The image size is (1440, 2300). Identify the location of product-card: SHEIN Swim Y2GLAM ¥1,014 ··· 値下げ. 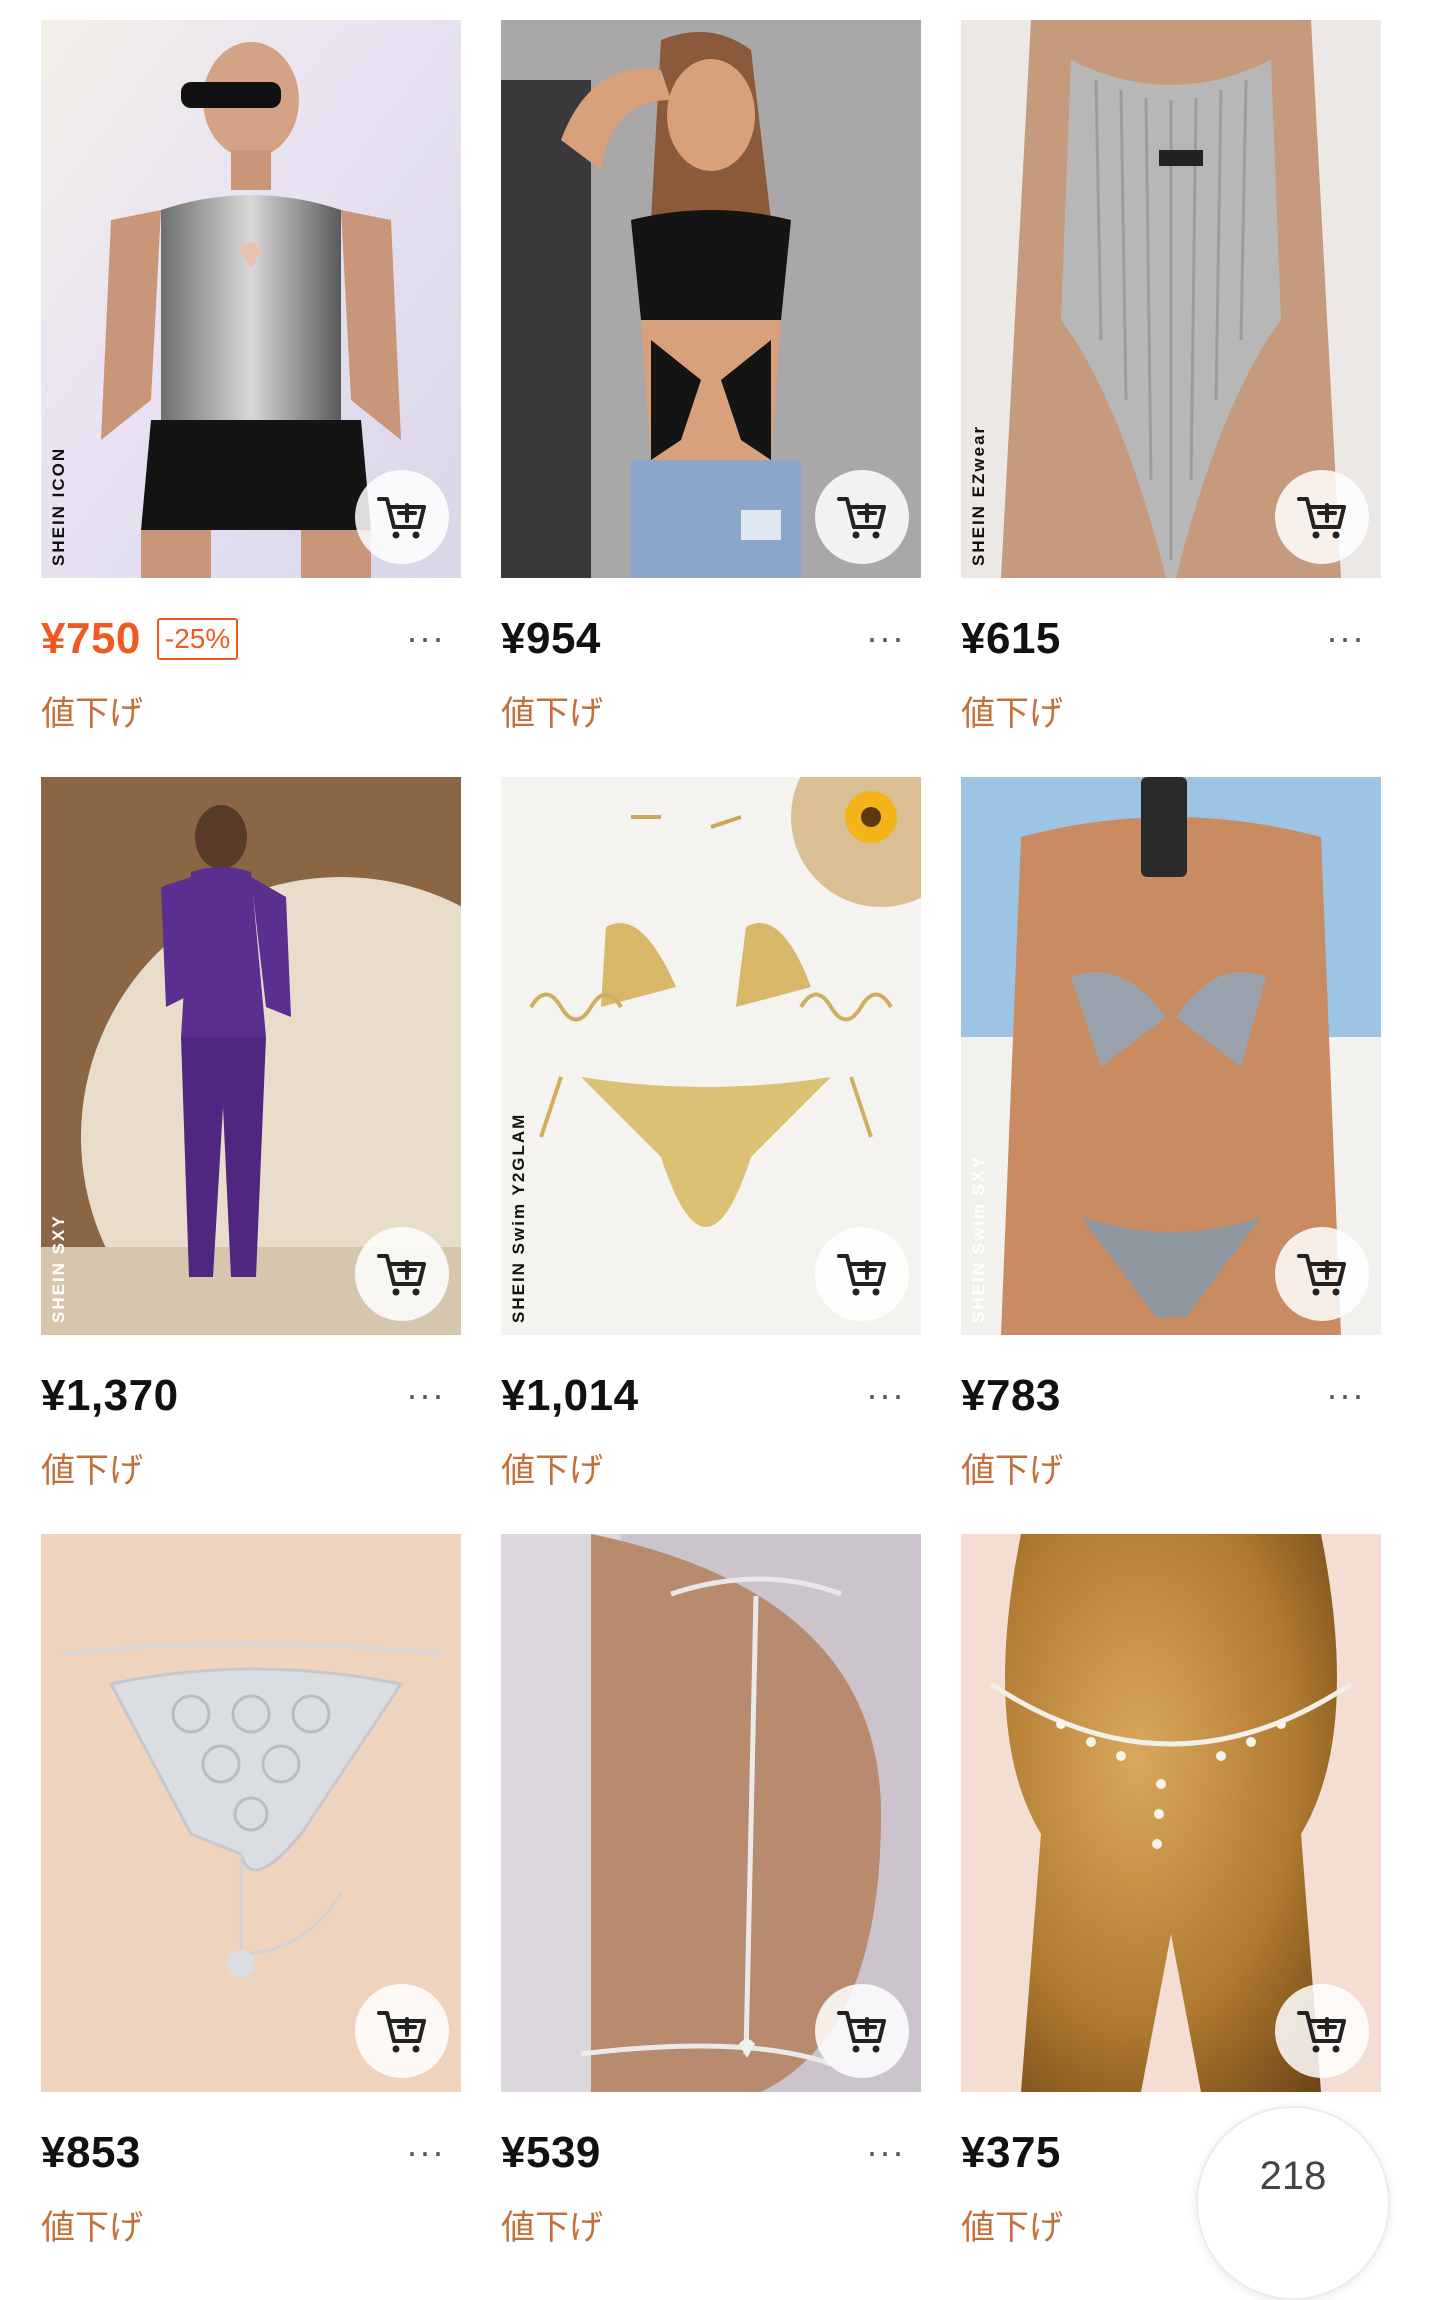
(711, 1155).